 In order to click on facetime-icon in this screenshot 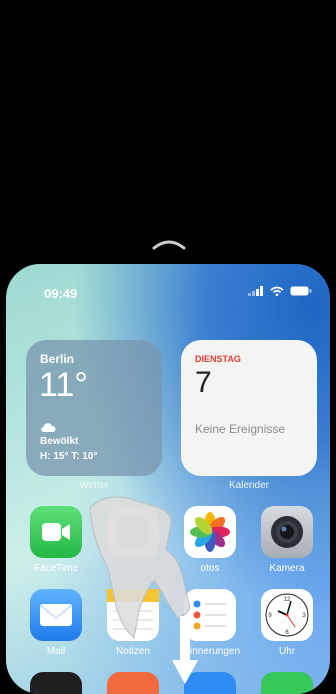, I will do `click(56, 532)`.